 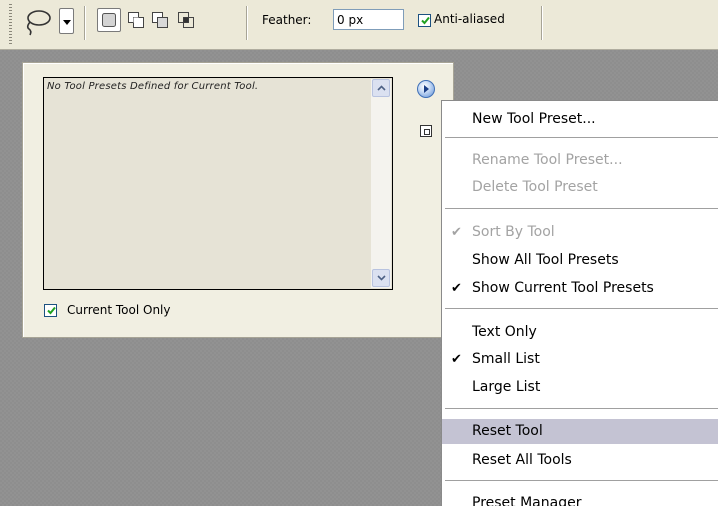 I want to click on subtract-from-selection-button, so click(x=160, y=20).